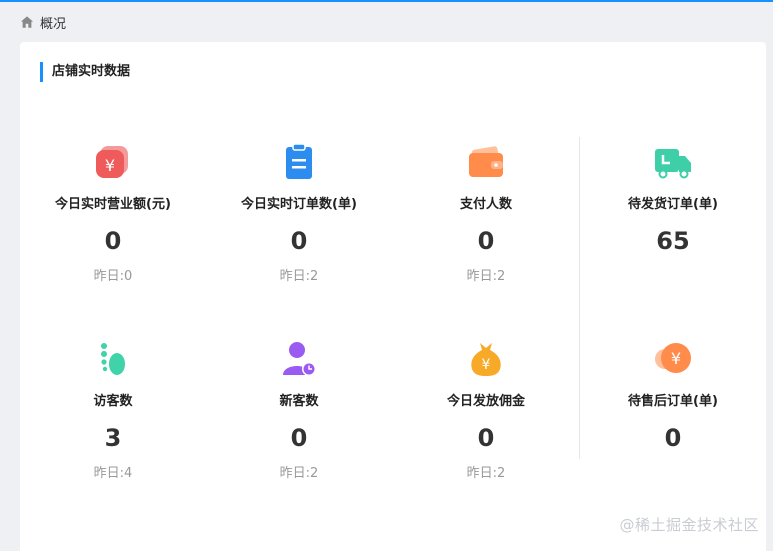 This screenshot has width=773, height=551. I want to click on clipboard-icon, so click(299, 161).